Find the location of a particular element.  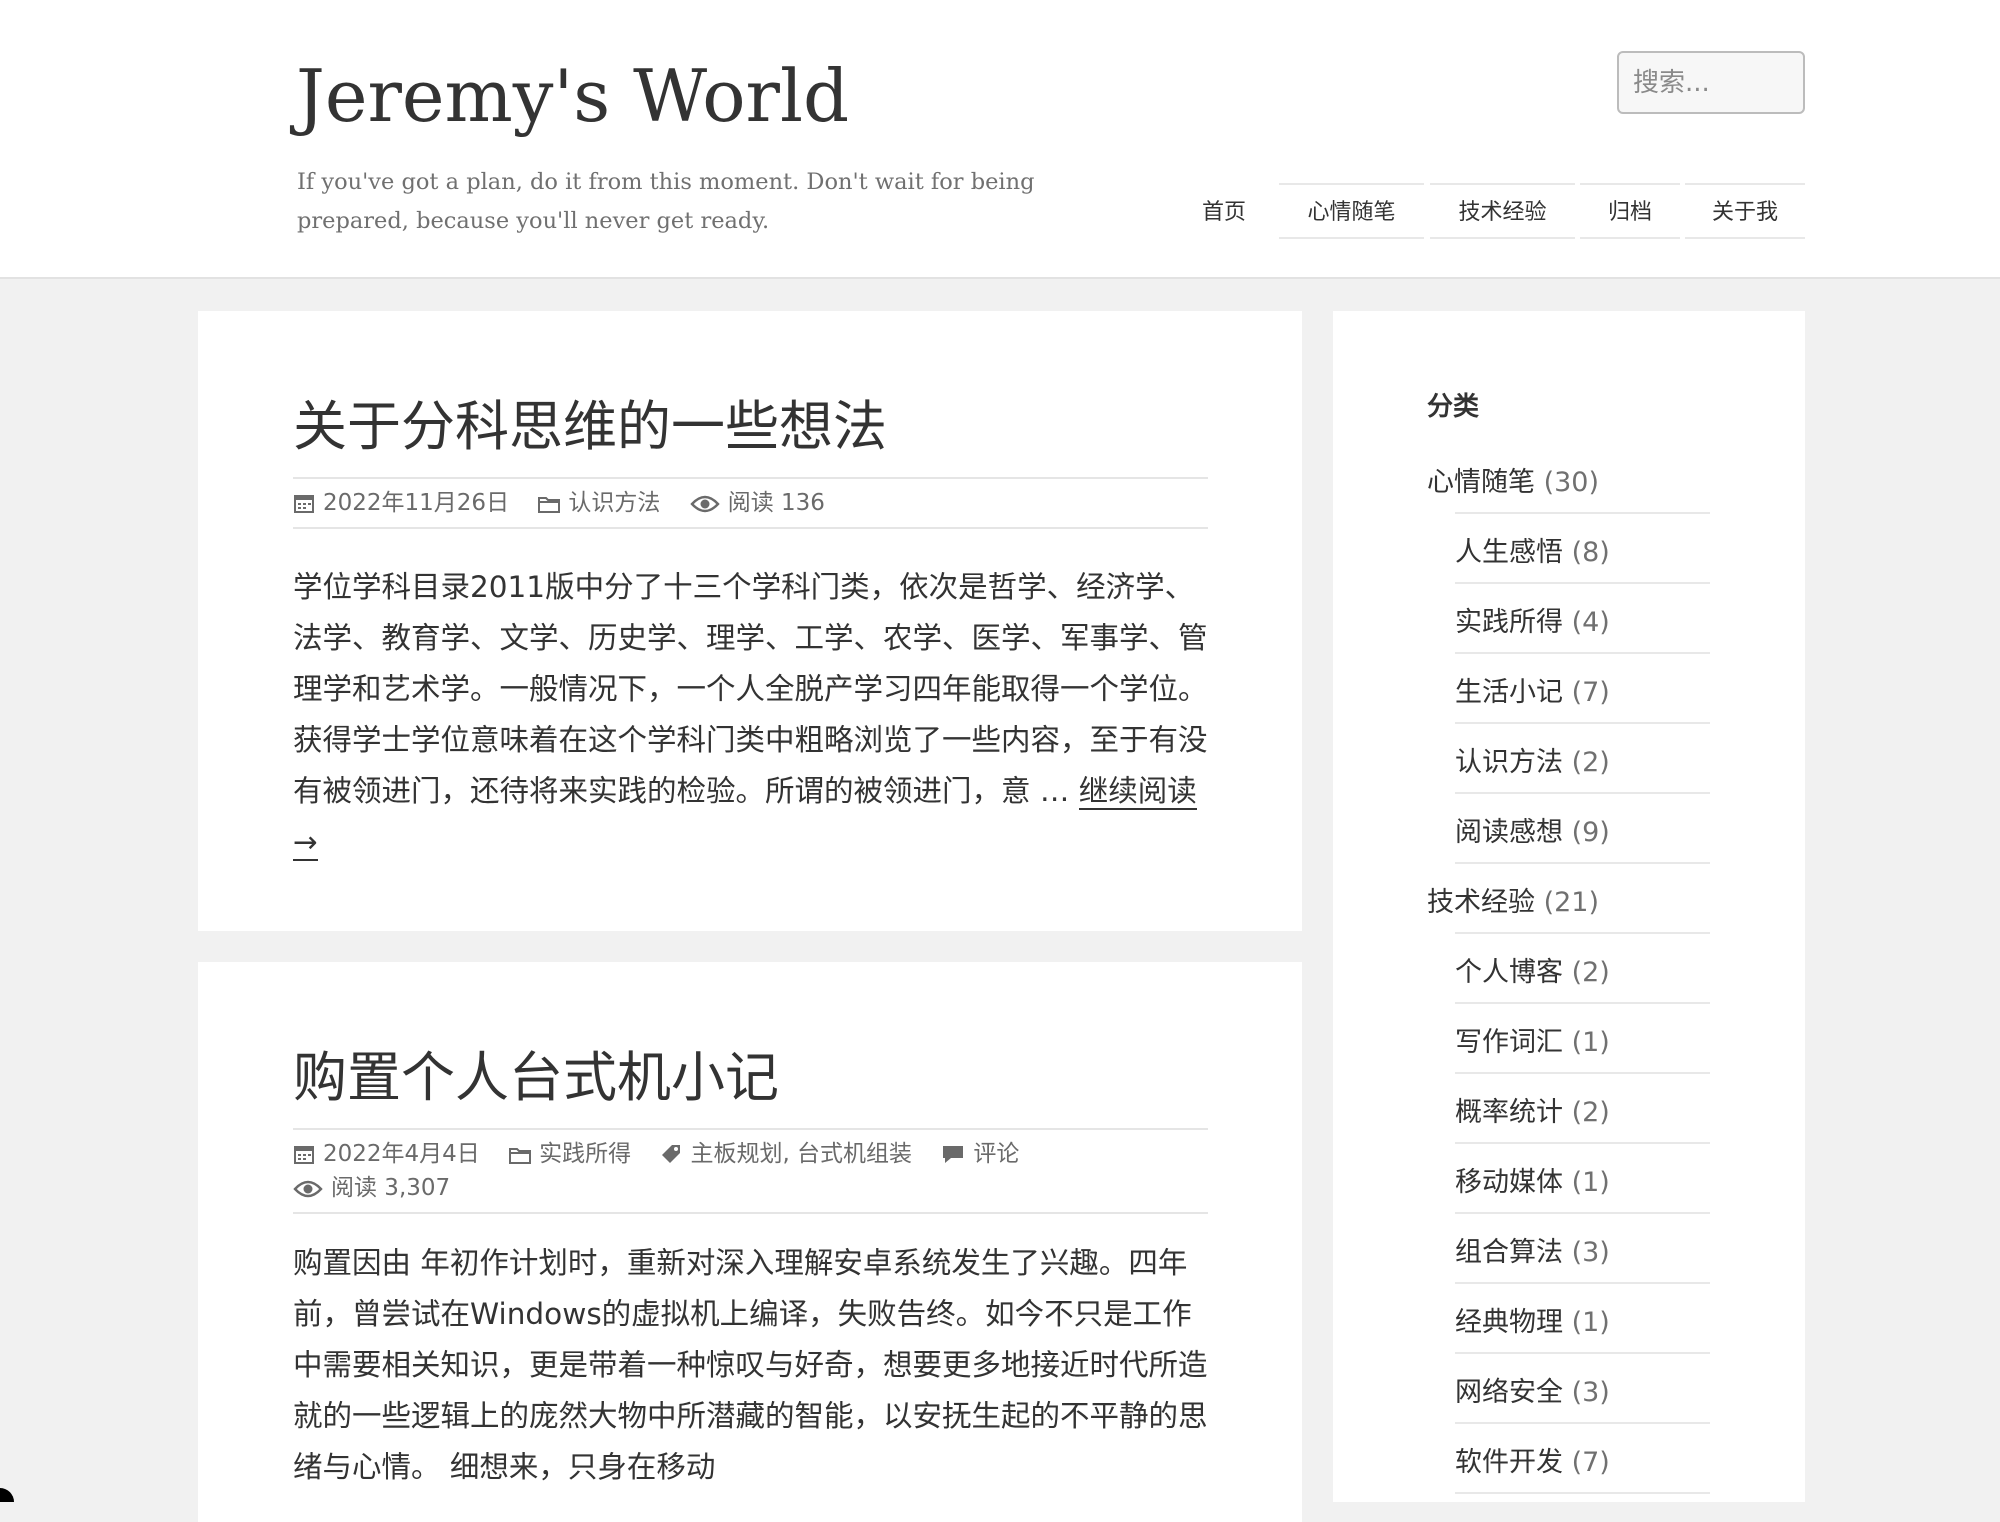

tag-icon is located at coordinates (671, 1154).